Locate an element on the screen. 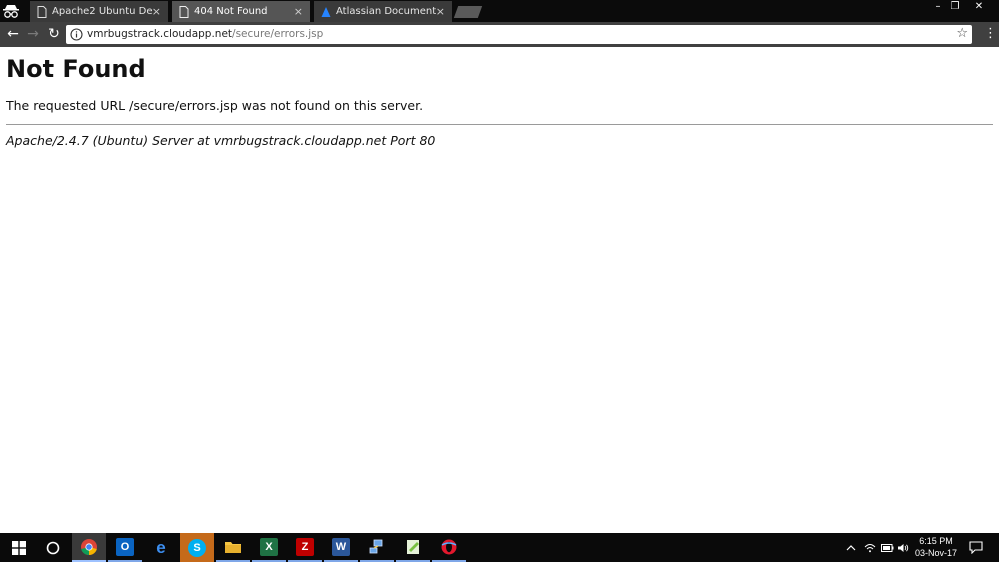 This screenshot has height=562, width=999. taskbar-app-outlook: O is located at coordinates (125, 547).